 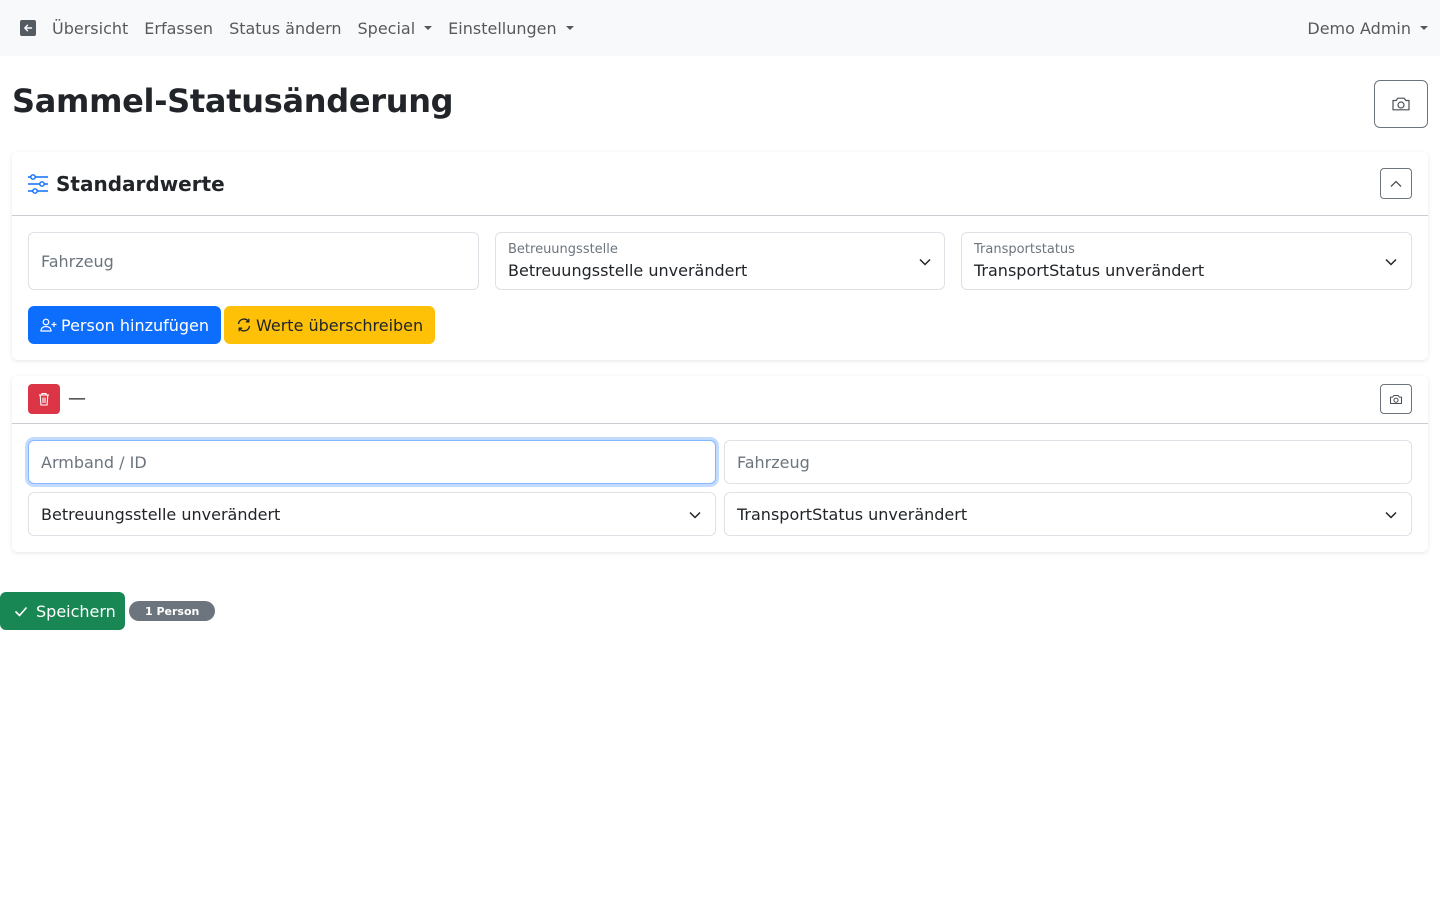 I want to click on chevron-up-icon, so click(x=1396, y=183).